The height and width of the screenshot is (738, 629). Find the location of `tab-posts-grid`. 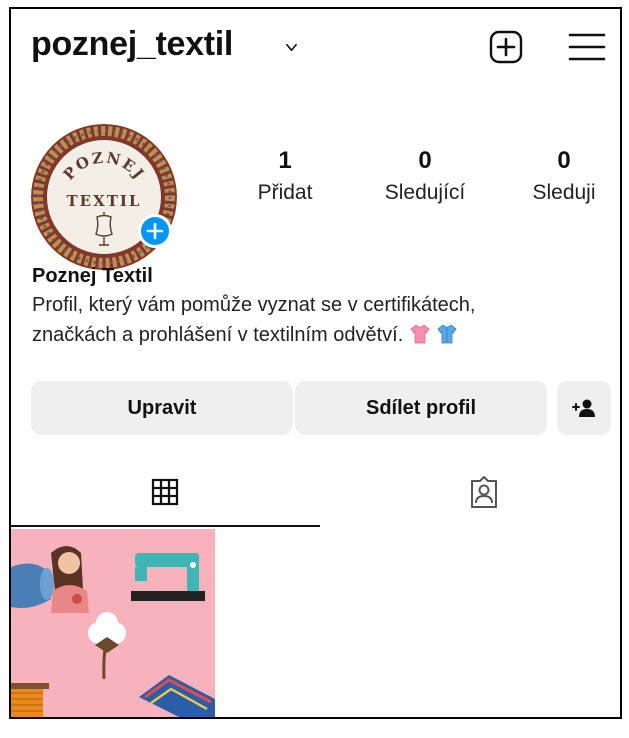

tab-posts-grid is located at coordinates (164, 492).